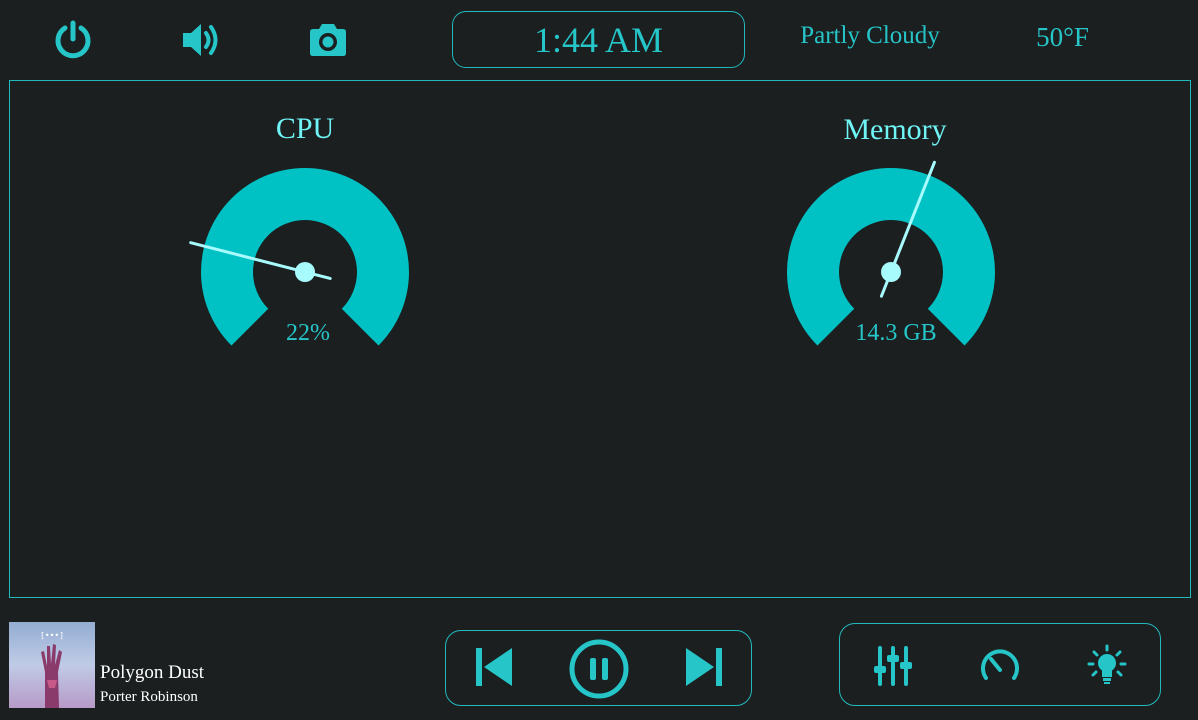 Image resolution: width=1198 pixels, height=720 pixels. I want to click on clock-display: 1:44 AM, so click(598, 39).